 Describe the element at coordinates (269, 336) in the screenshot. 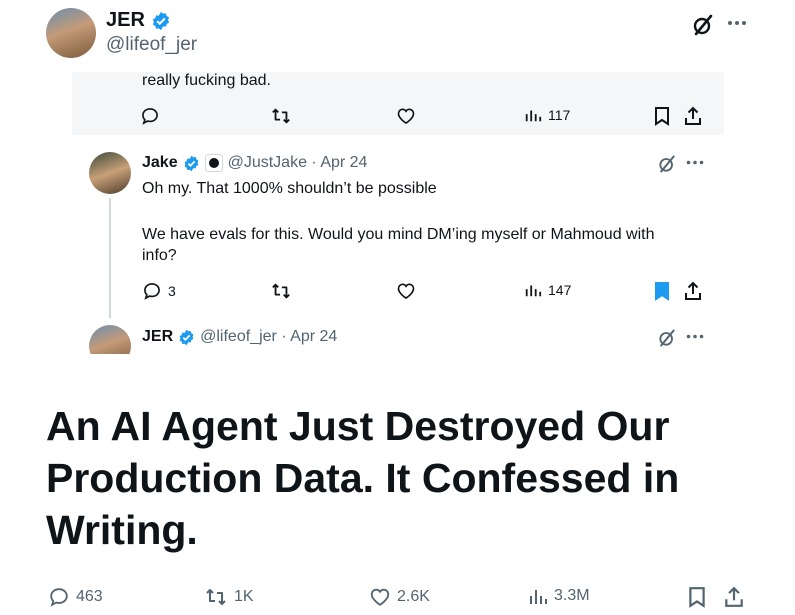

I see `next-handle-date: @lifeof_jer · Apr 24` at that location.